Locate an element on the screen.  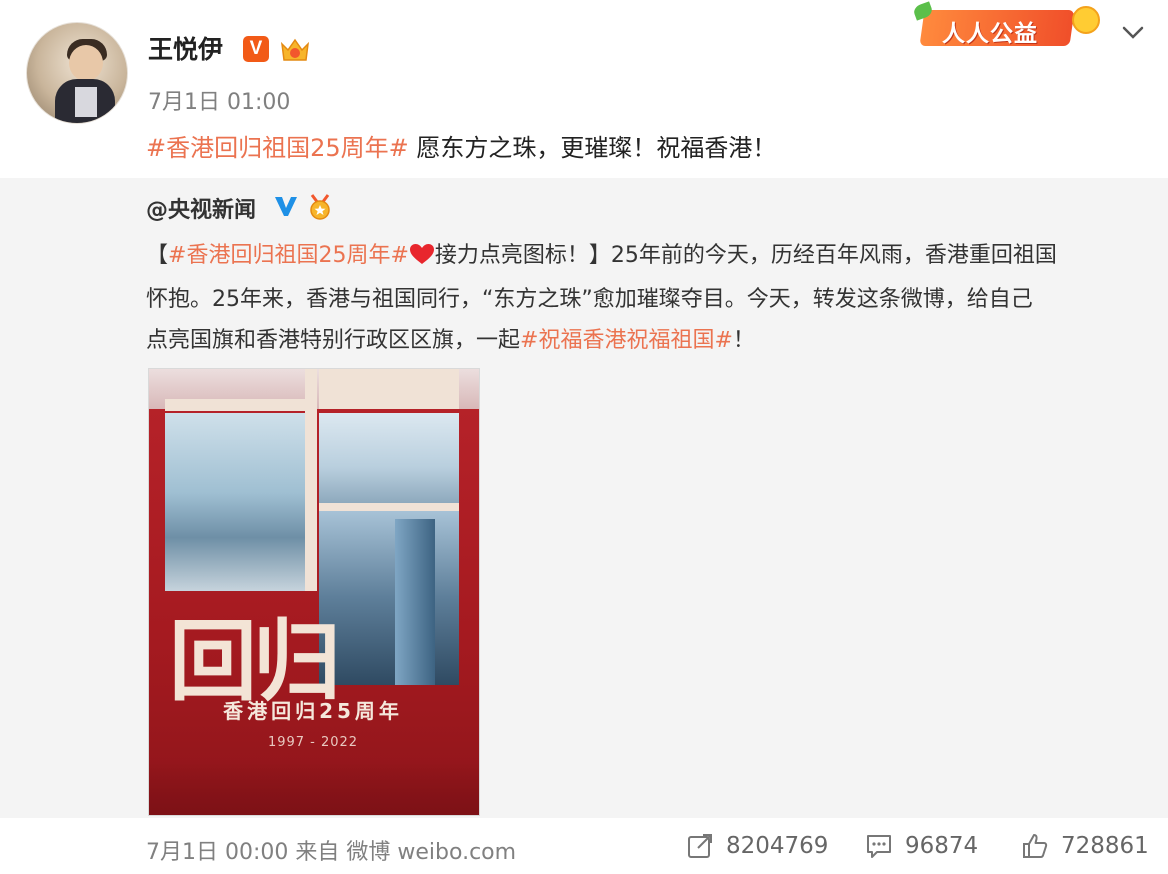
post-time: 7月1日 01:00 is located at coordinates (219, 100).